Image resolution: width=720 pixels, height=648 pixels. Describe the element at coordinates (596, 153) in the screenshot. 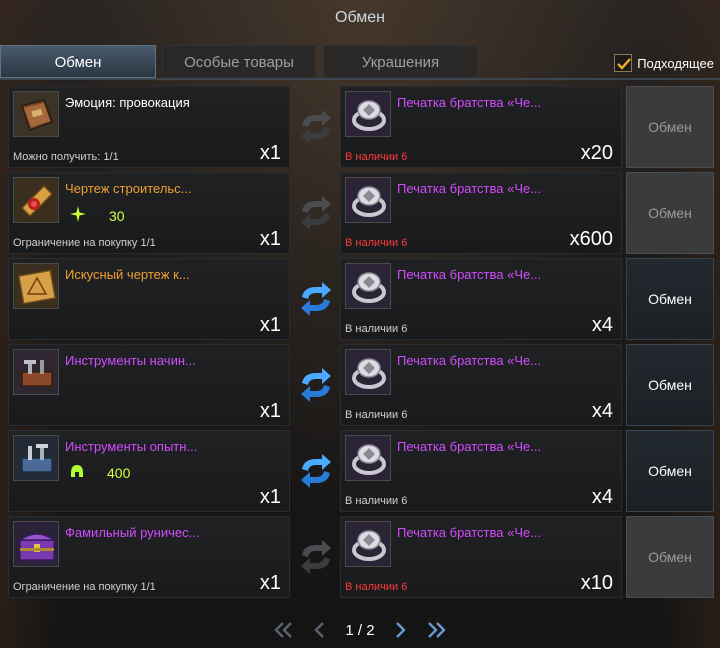

I see `get-quantity: x20` at that location.